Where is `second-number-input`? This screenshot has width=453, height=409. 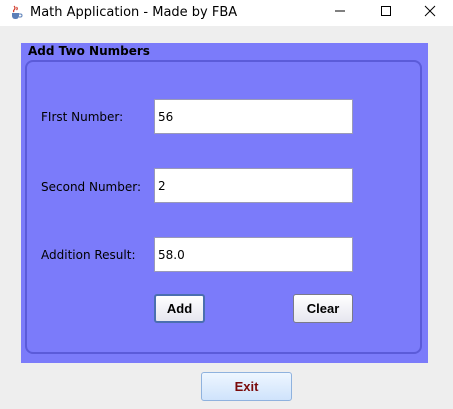
second-number-input is located at coordinates (253, 185).